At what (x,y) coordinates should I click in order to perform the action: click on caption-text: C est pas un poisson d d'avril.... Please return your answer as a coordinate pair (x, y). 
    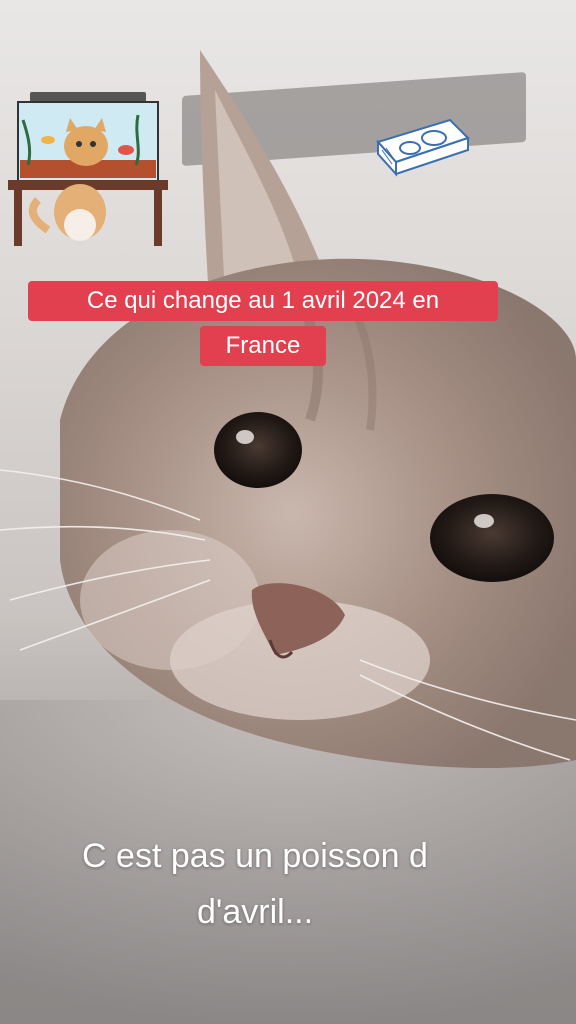
    Looking at the image, I should click on (255, 884).